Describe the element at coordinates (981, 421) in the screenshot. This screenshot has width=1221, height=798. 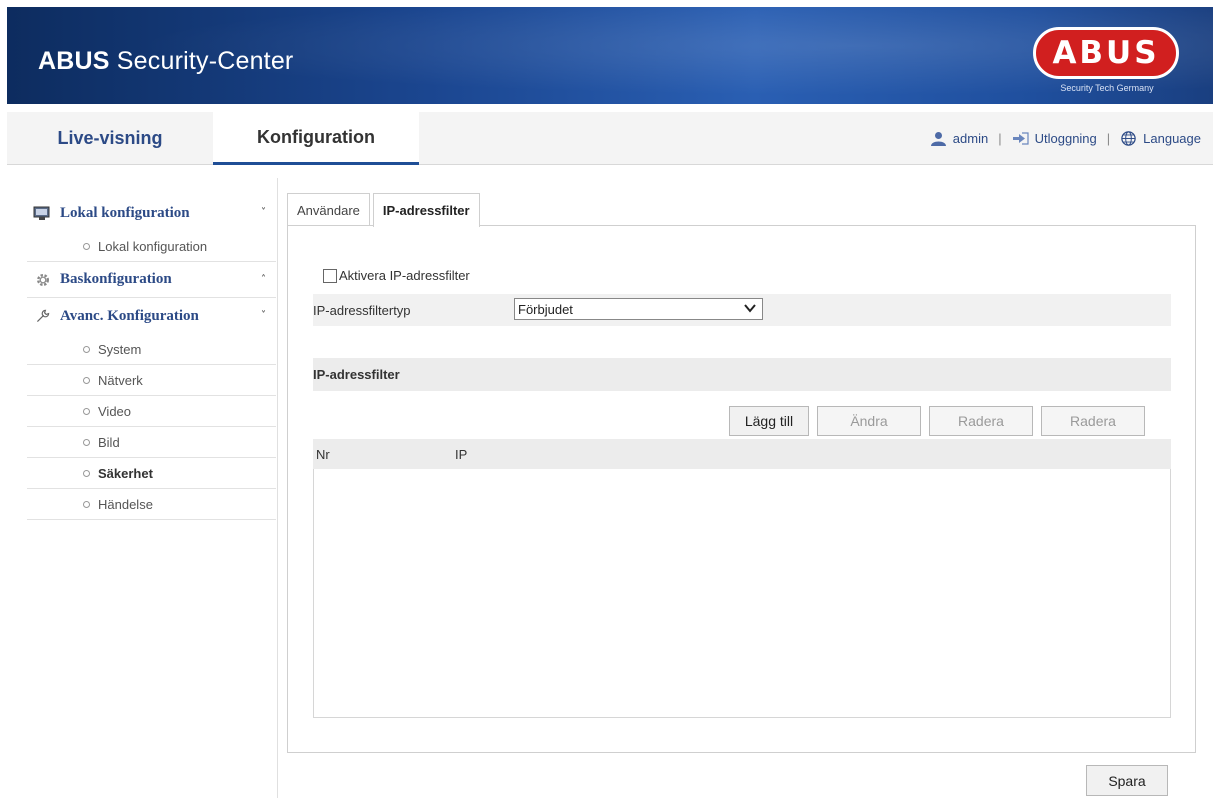
I see `delete-button: Radera` at that location.